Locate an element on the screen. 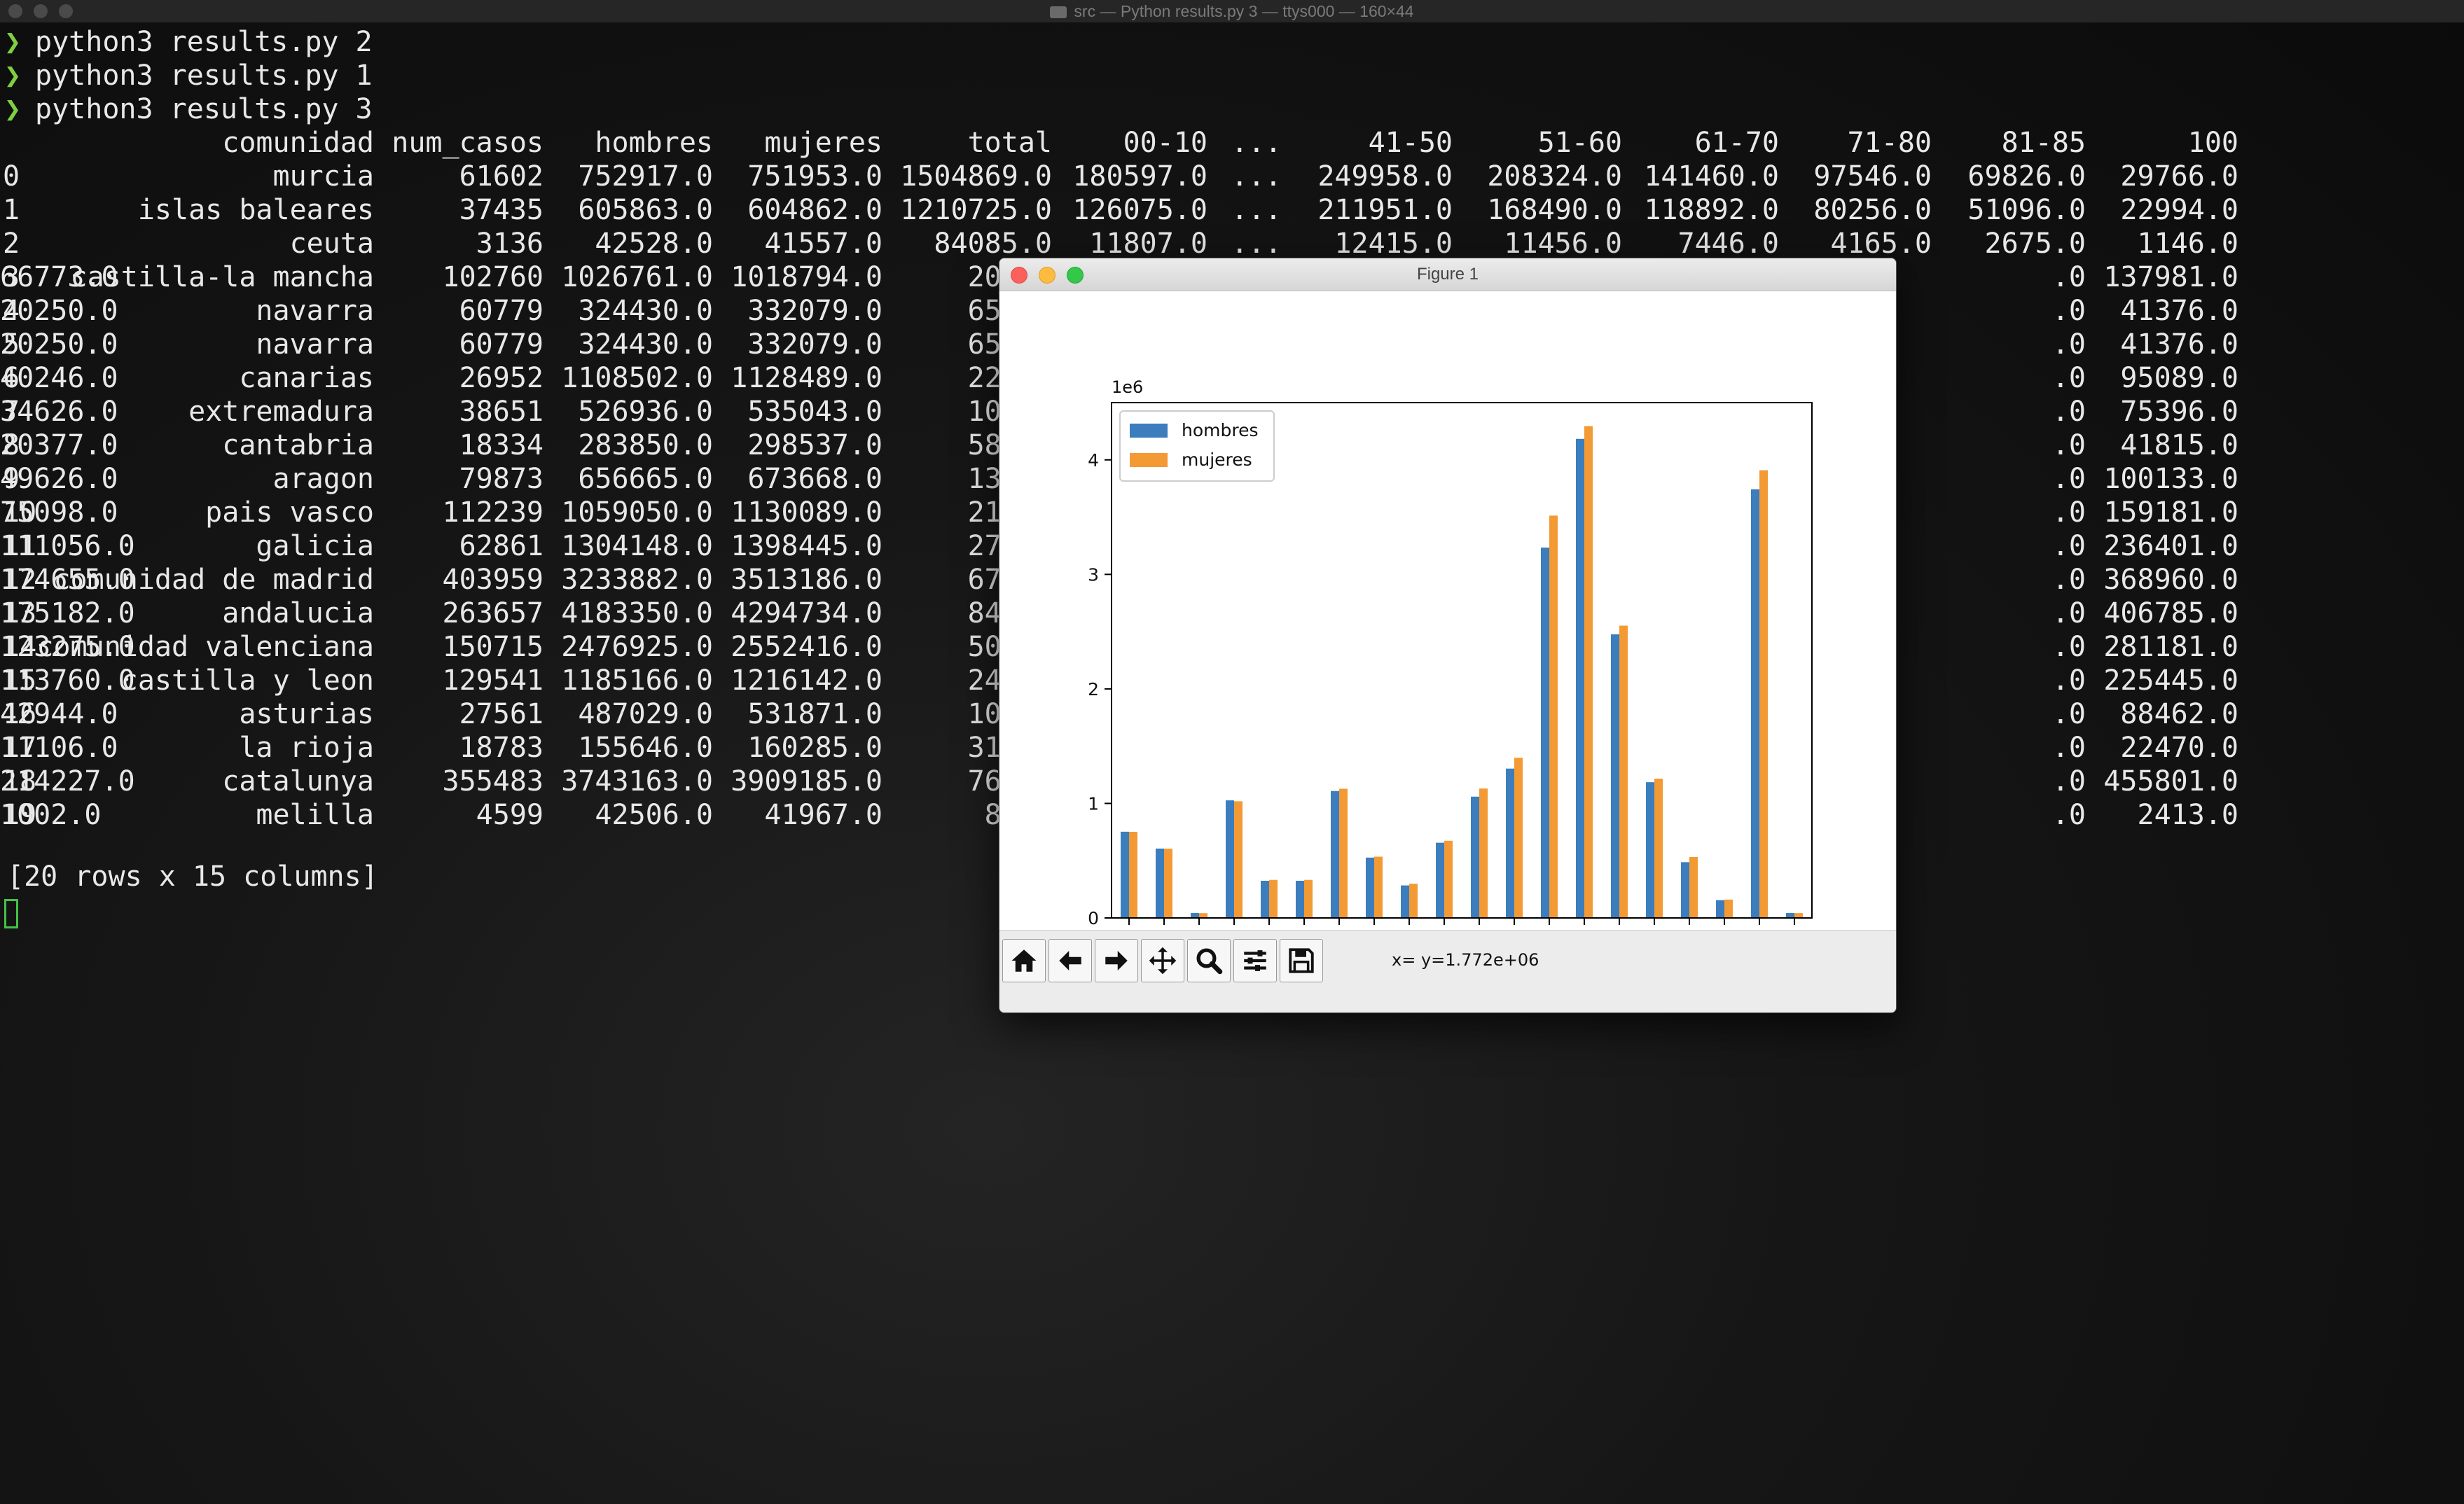 The image size is (2464, 1504). table-cell: 3909185.0 is located at coordinates (807, 781).